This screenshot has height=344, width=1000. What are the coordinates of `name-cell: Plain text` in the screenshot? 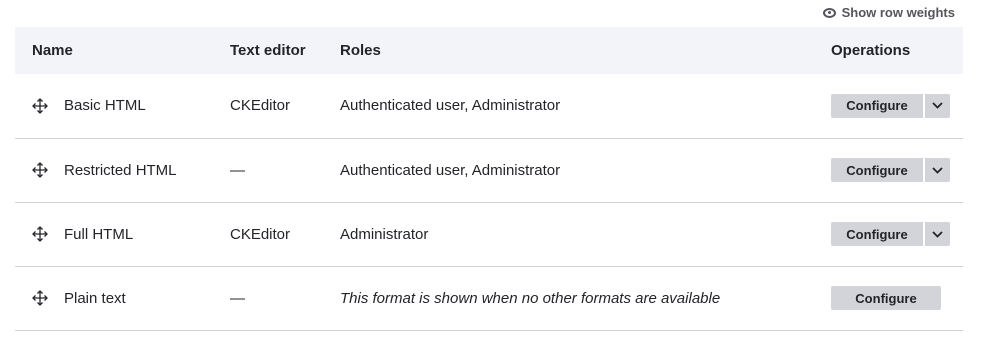 It's located at (122, 298).